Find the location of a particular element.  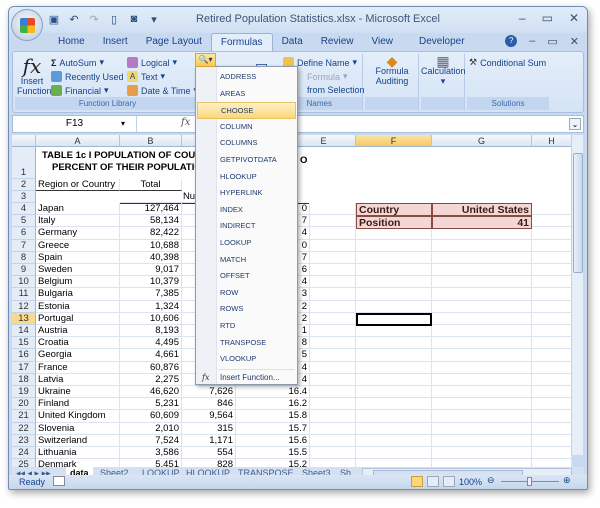

column-header-e: E is located at coordinates (324, 141).